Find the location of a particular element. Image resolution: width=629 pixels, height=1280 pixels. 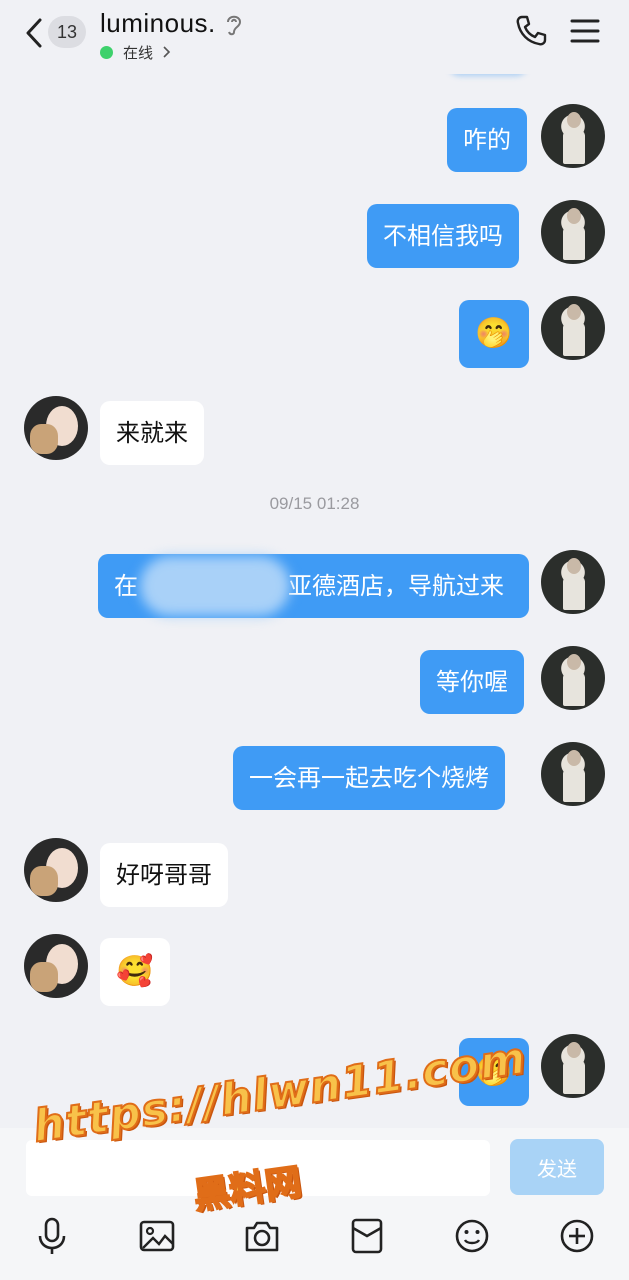

message-text-head: 在 is located at coordinates (126, 586).